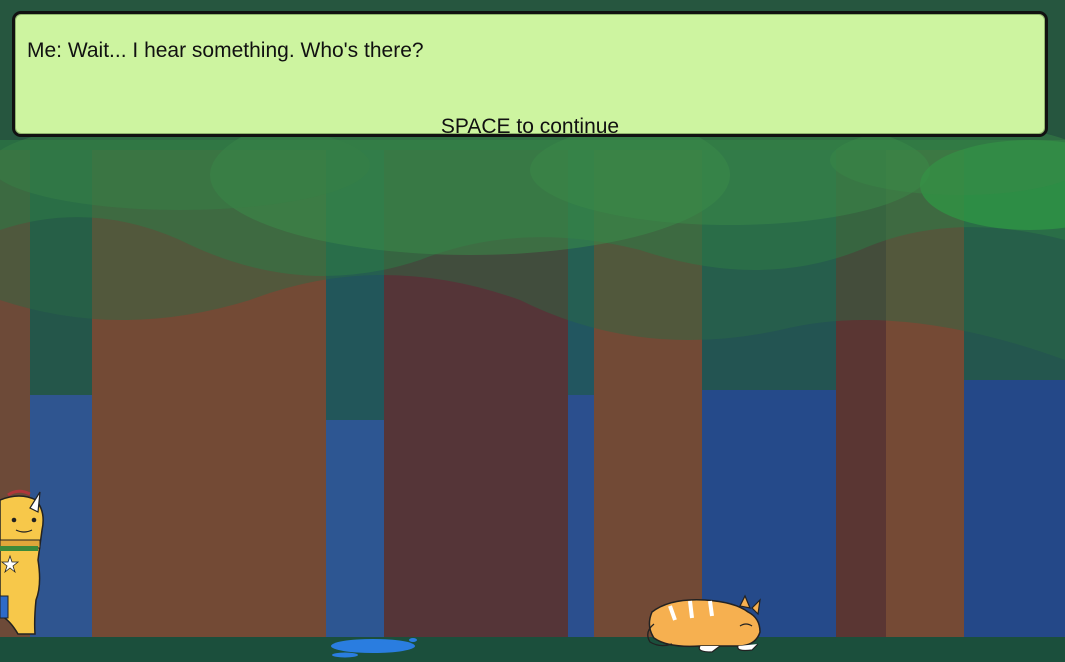 Image resolution: width=1065 pixels, height=662 pixels. I want to click on continue-hint: SPACE to continue, so click(530, 126).